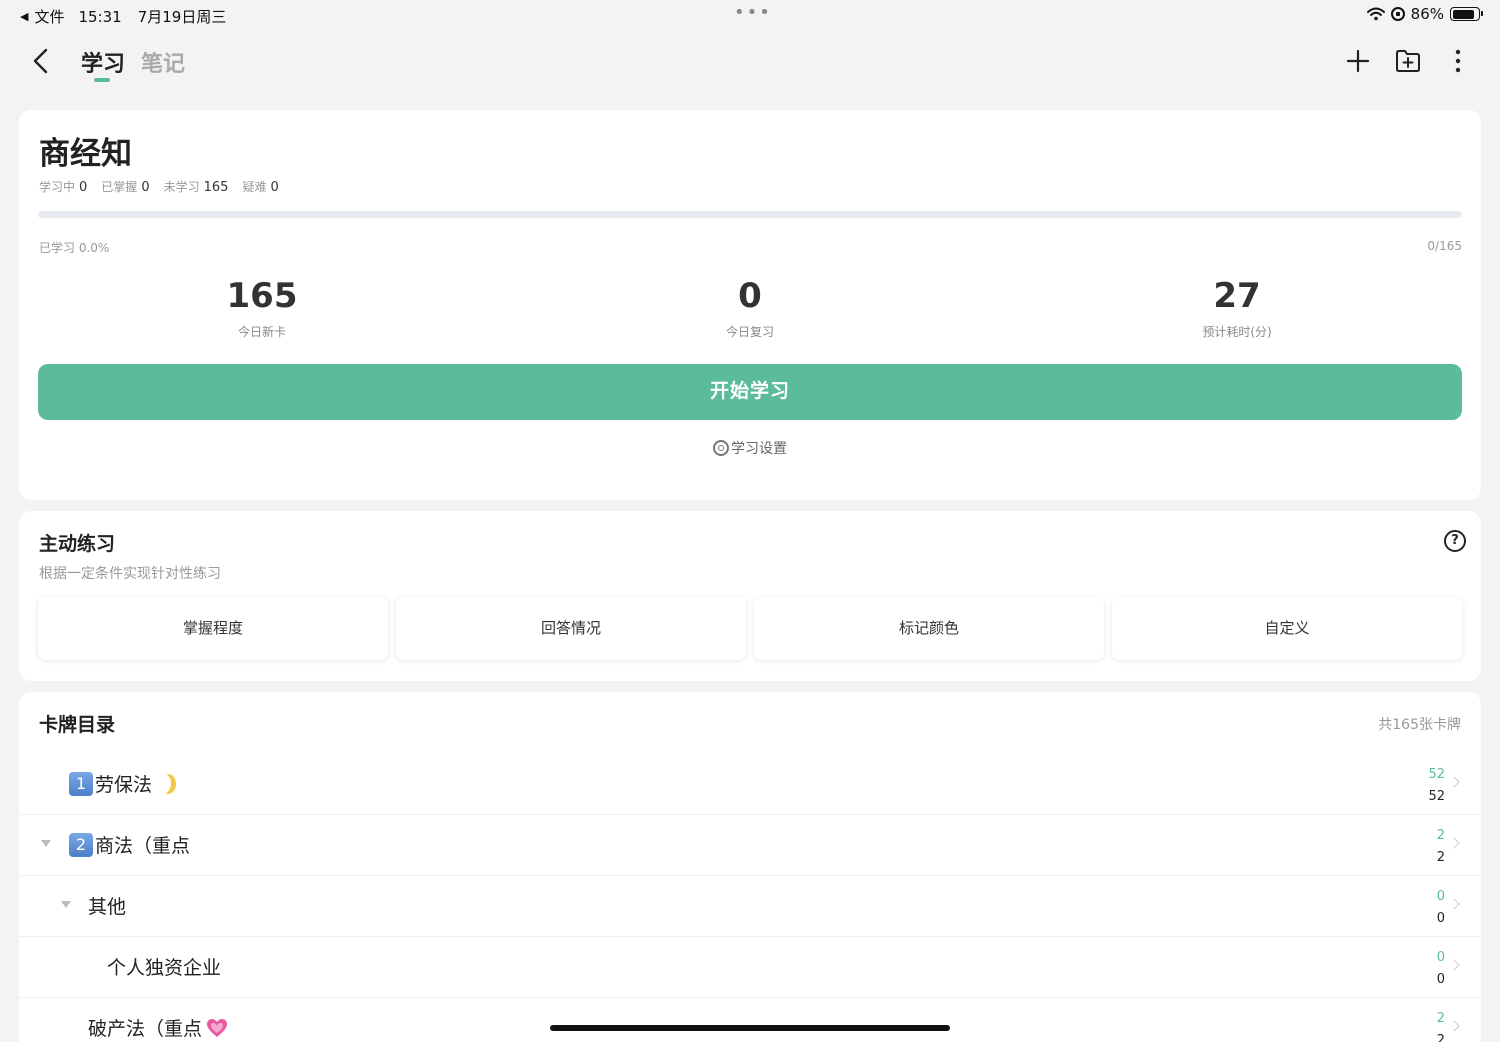 The width and height of the screenshot is (1500, 1042). Describe the element at coordinates (182, 17) in the screenshot. I see `status-date: 7月19日周三` at that location.